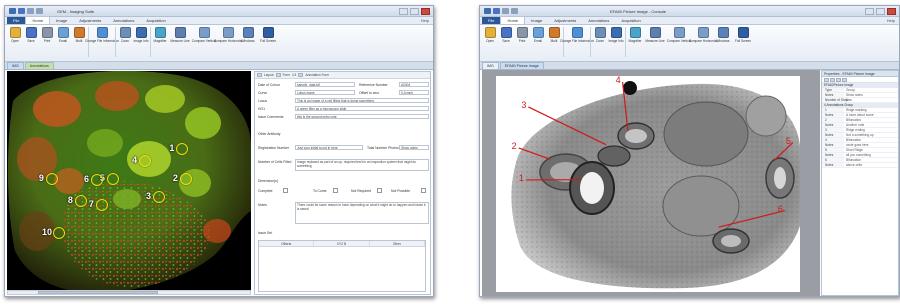 Image resolution: width=900 pixels, height=304 pixels. Describe the element at coordinates (129, 292) in the screenshot. I see `horizontal-scrollbar` at that location.